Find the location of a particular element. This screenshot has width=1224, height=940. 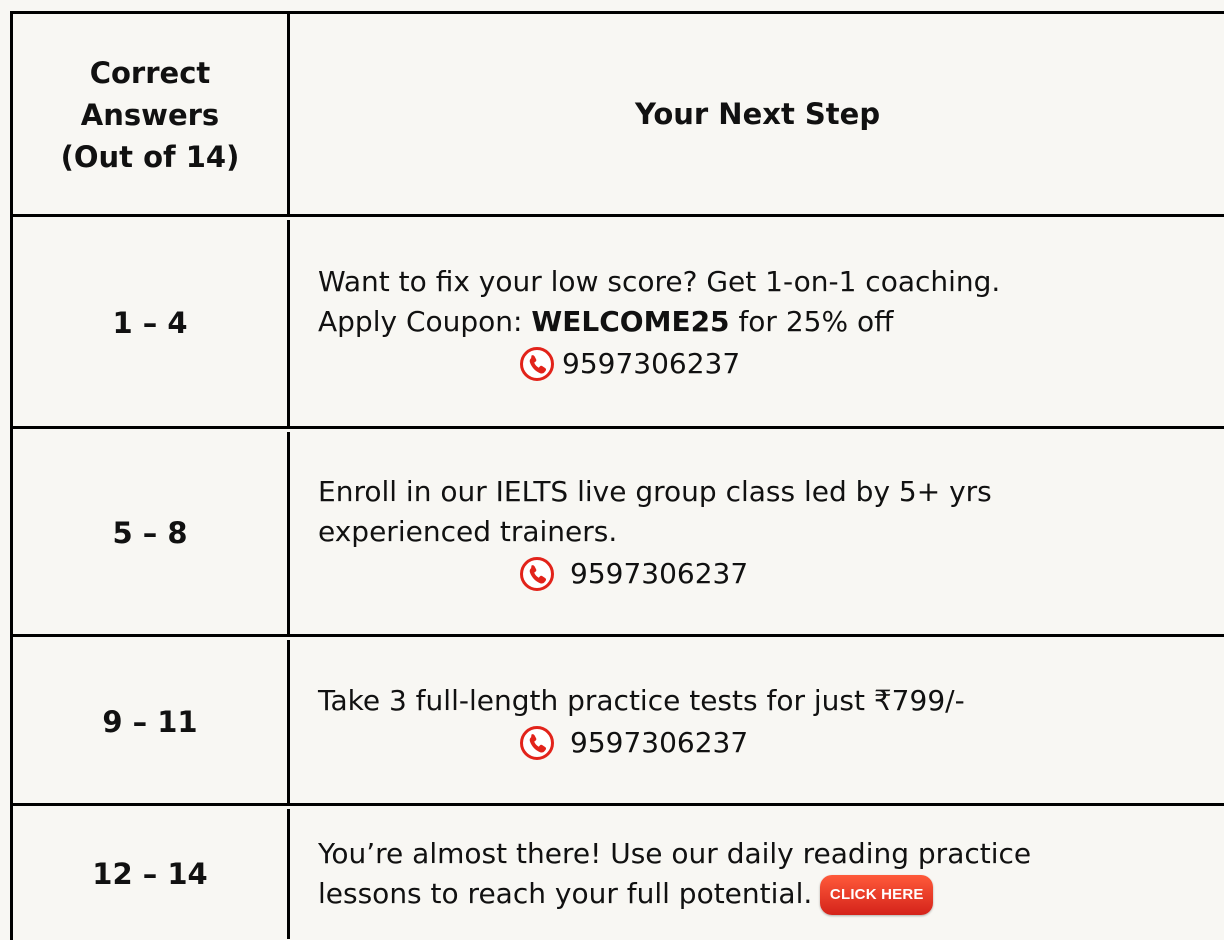

score-range-label: 12 – 14 is located at coordinates (150, 874).